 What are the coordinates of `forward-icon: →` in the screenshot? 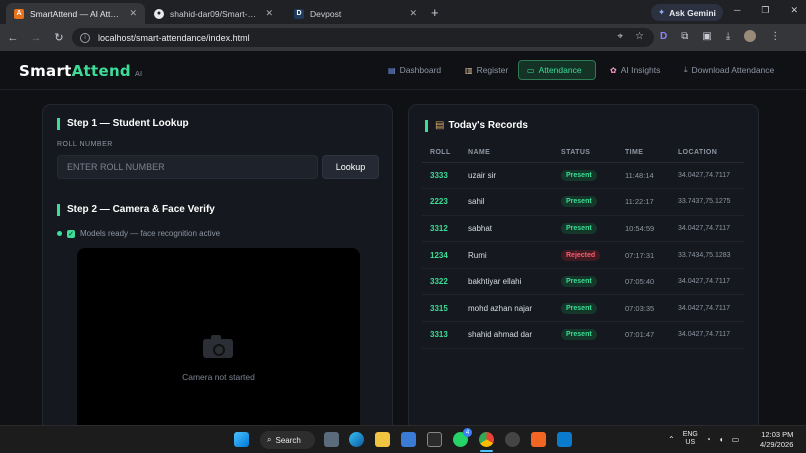 It's located at (36, 38).